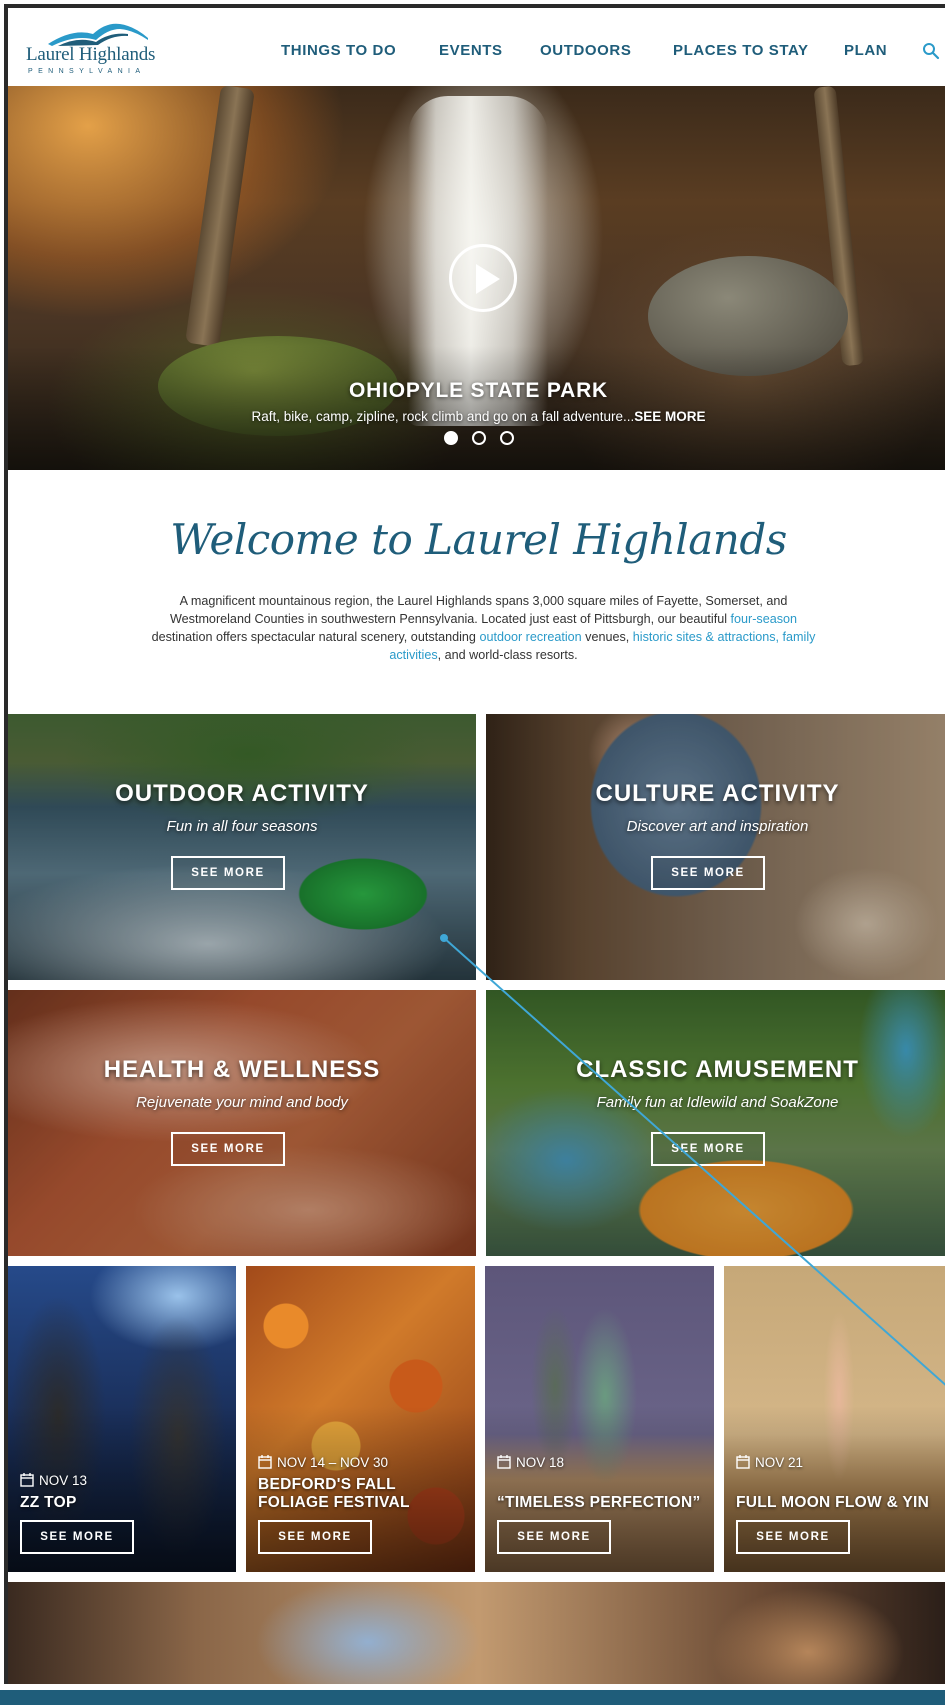 The height and width of the screenshot is (1705, 945). What do you see at coordinates (472, 1697) in the screenshot?
I see `footer-bar` at bounding box center [472, 1697].